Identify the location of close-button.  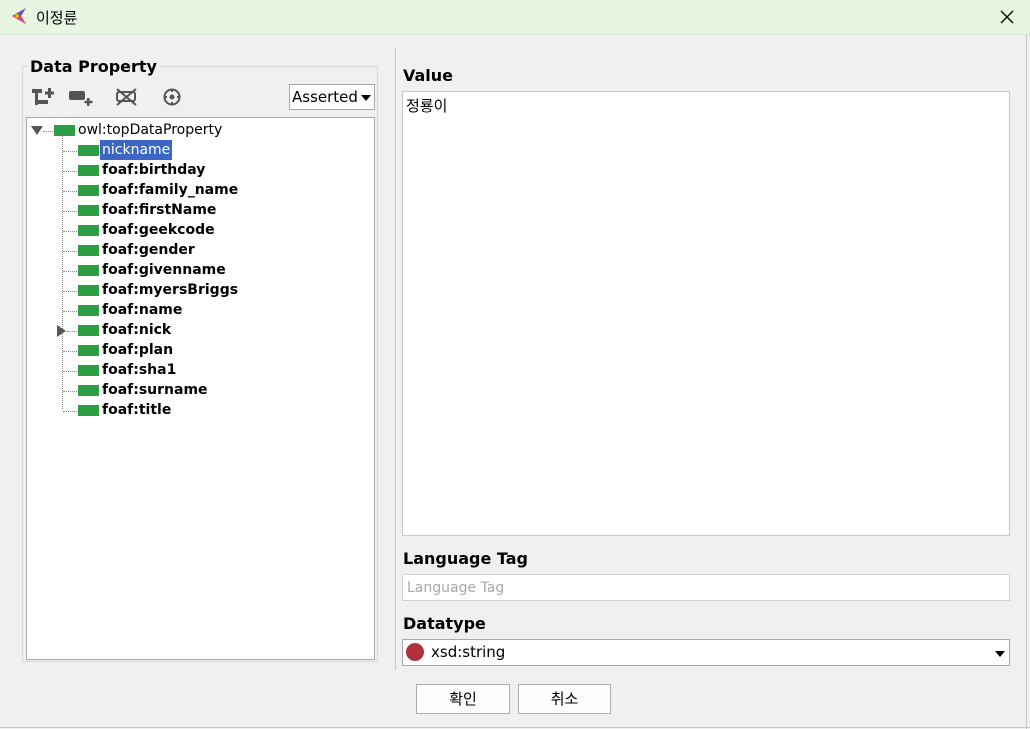
(1007, 17).